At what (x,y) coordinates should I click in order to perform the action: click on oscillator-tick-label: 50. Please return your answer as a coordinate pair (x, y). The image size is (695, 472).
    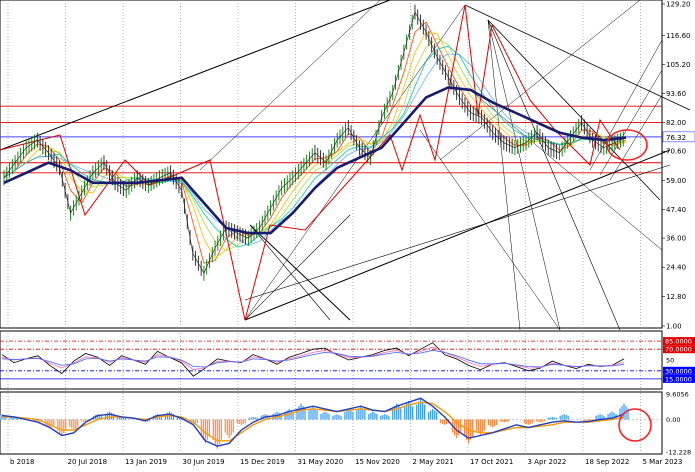
    Looking at the image, I should click on (670, 361).